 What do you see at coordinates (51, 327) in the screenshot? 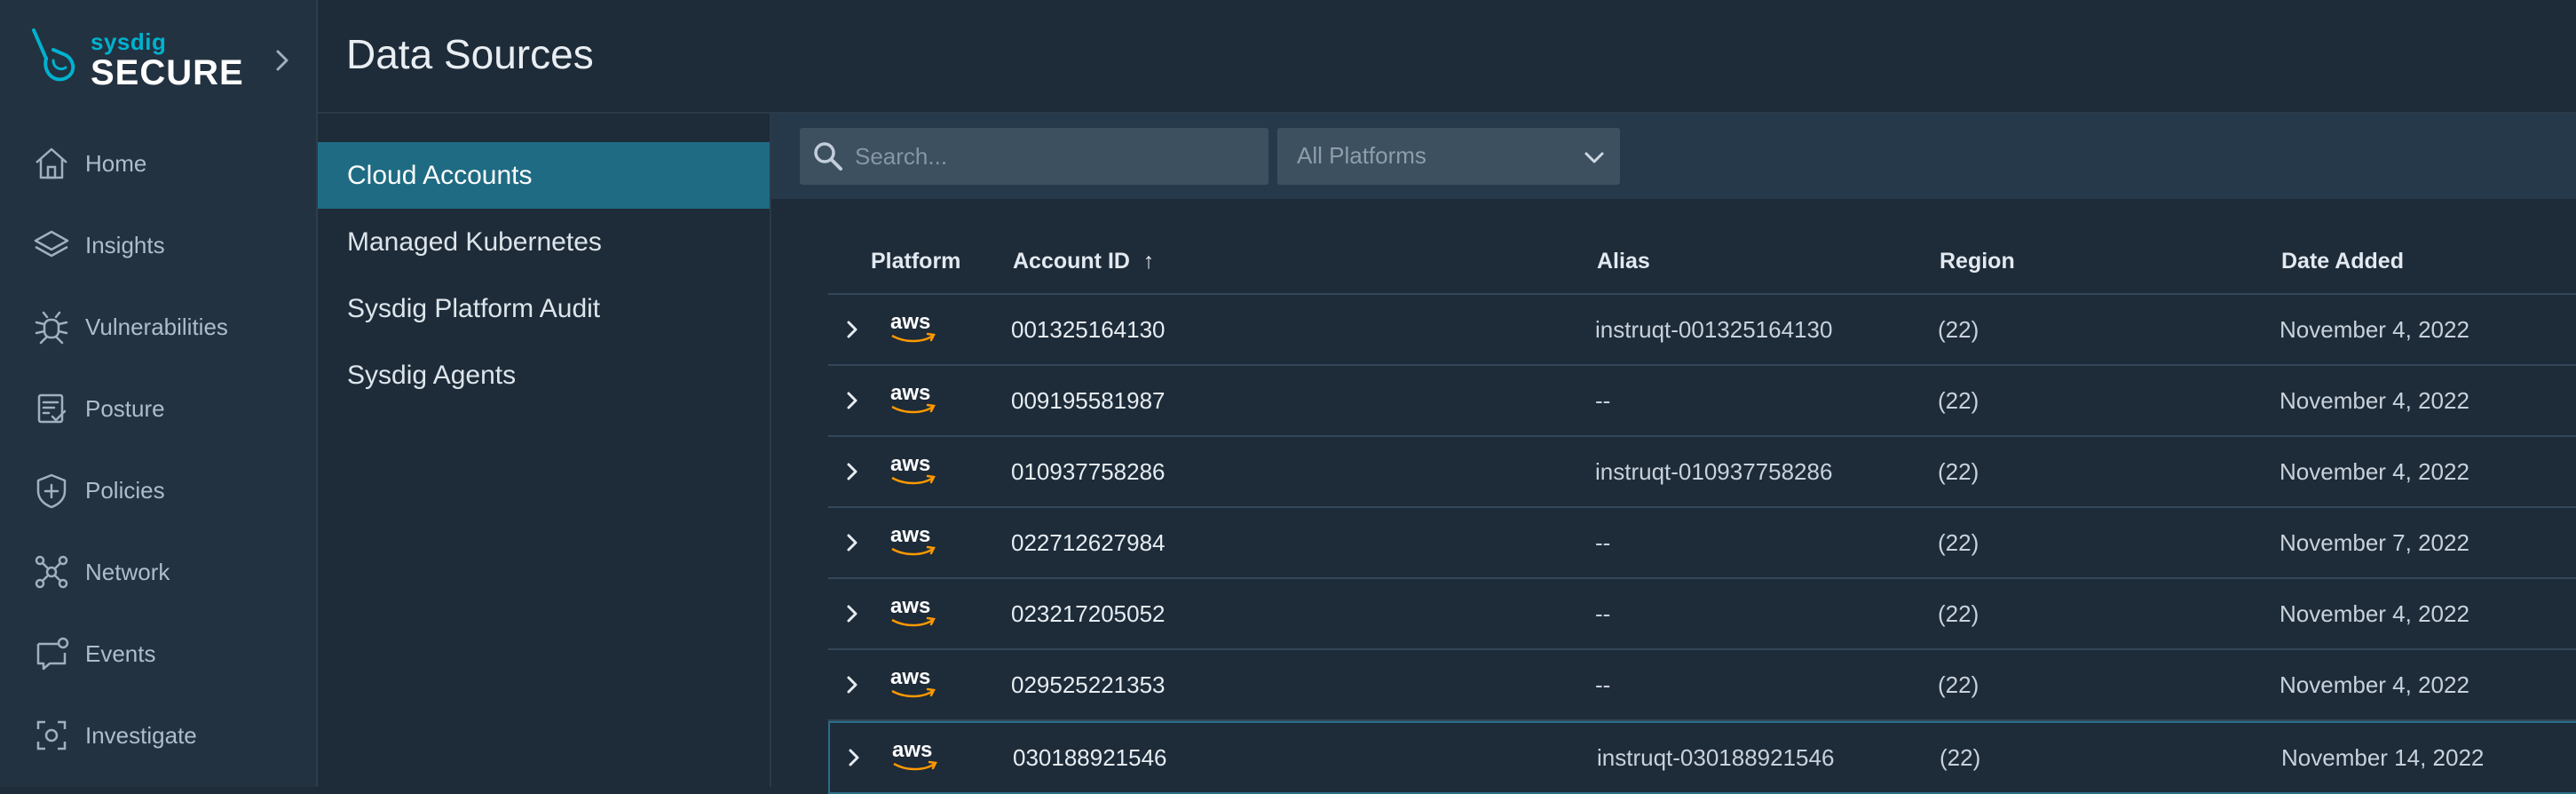
I see `bug-icon` at bounding box center [51, 327].